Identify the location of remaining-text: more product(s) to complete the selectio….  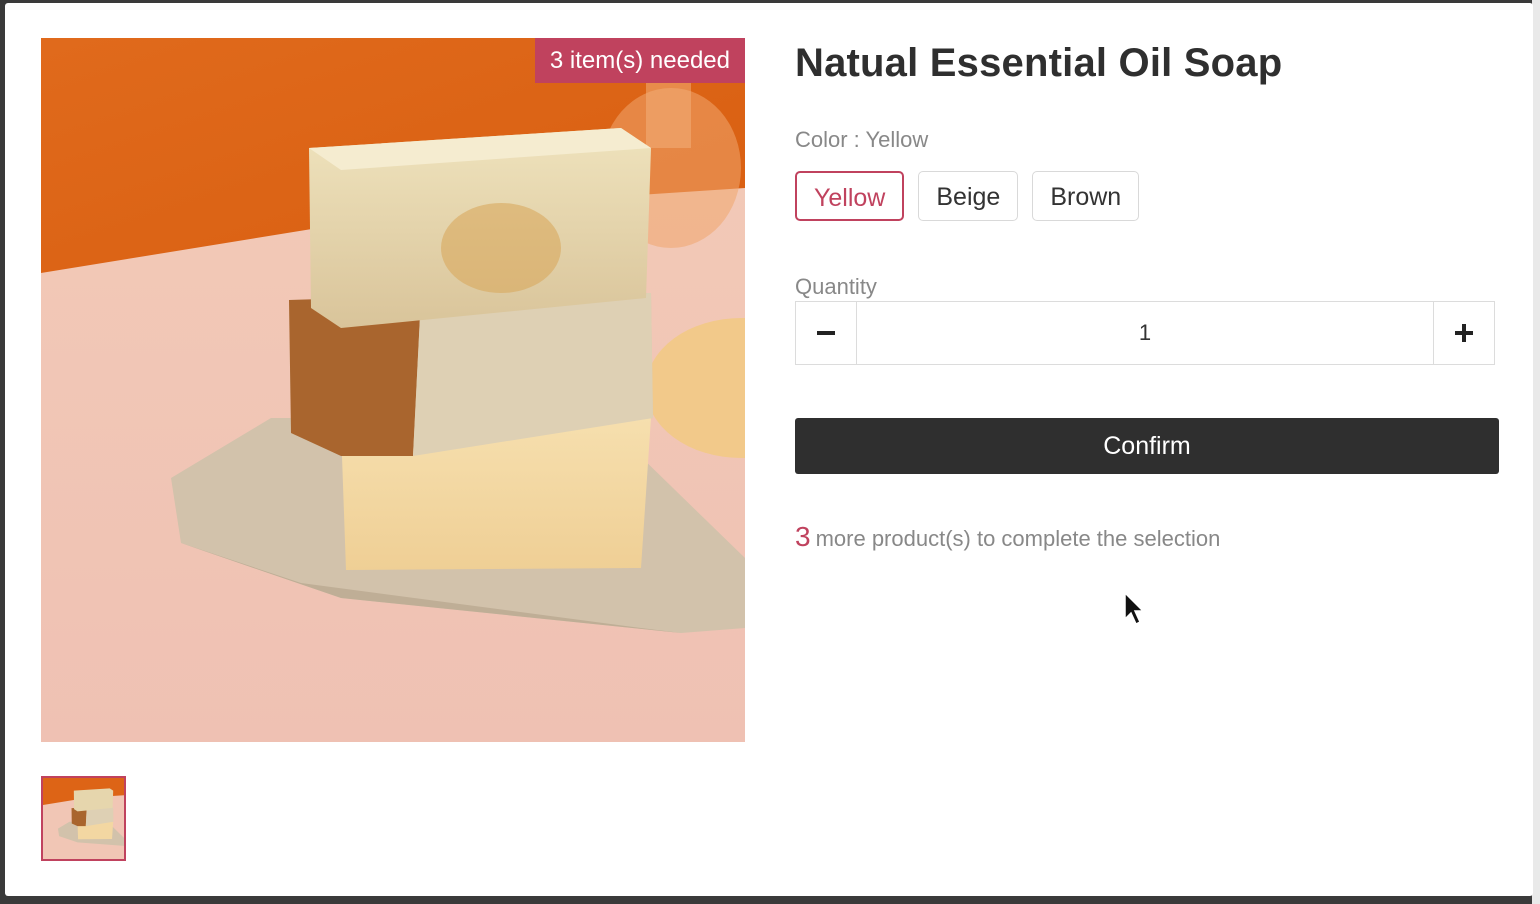
(1018, 538).